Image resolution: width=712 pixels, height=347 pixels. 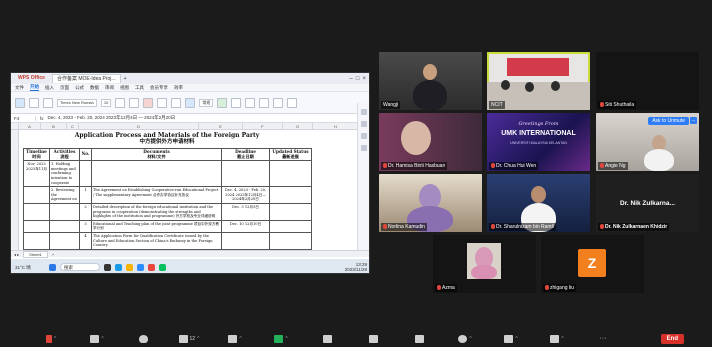 What do you see at coordinates (48, 102) in the screenshot?
I see `format-painter-icon` at bounding box center [48, 102].